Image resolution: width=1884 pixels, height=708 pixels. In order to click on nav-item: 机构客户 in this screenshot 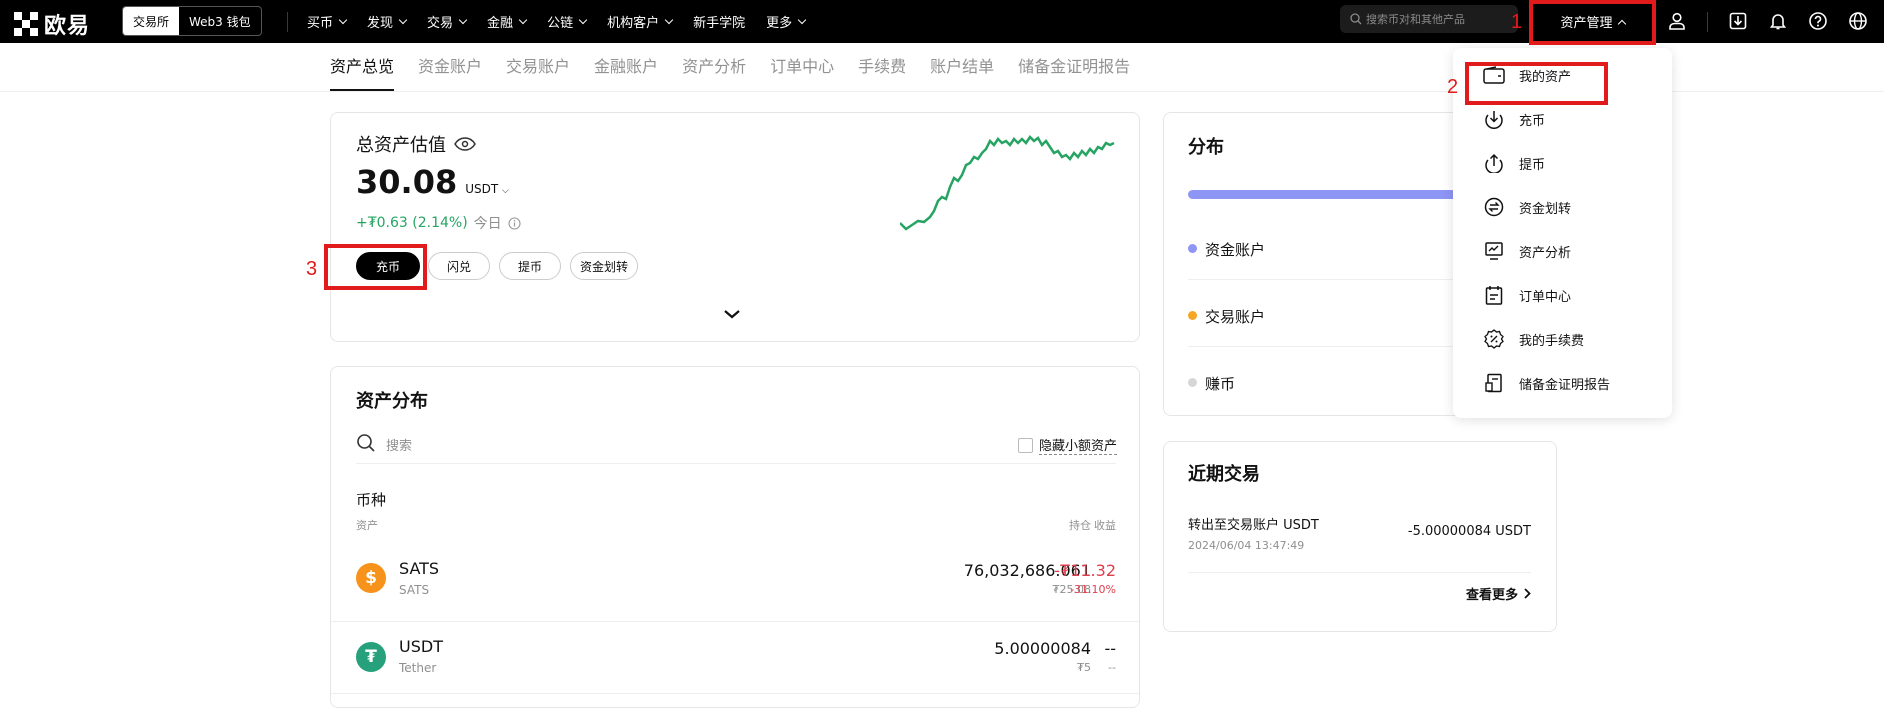, I will do `click(640, 21)`.